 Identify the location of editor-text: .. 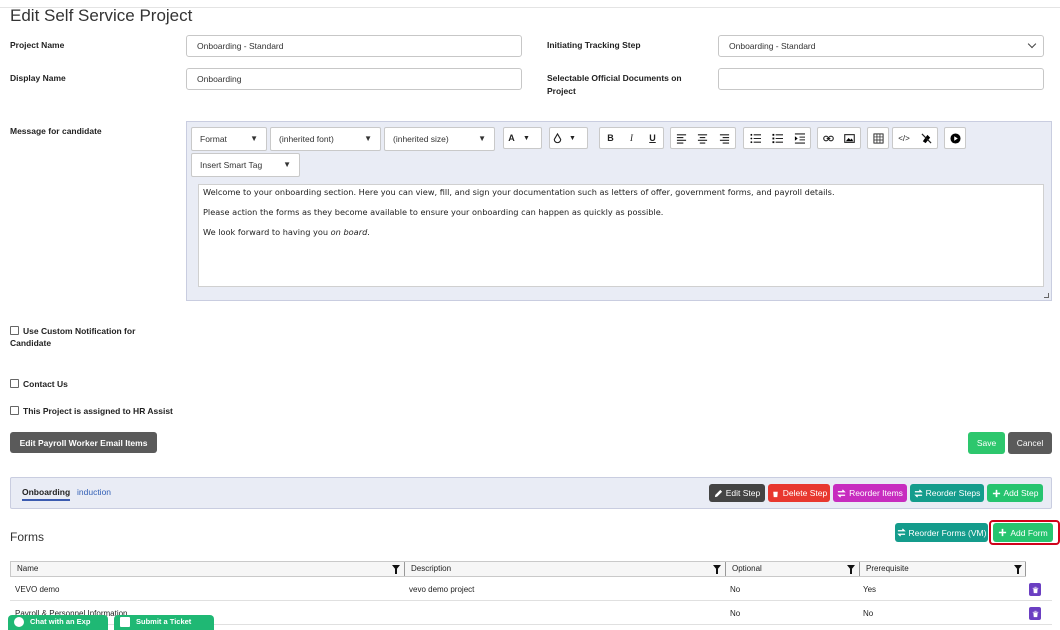
(368, 232).